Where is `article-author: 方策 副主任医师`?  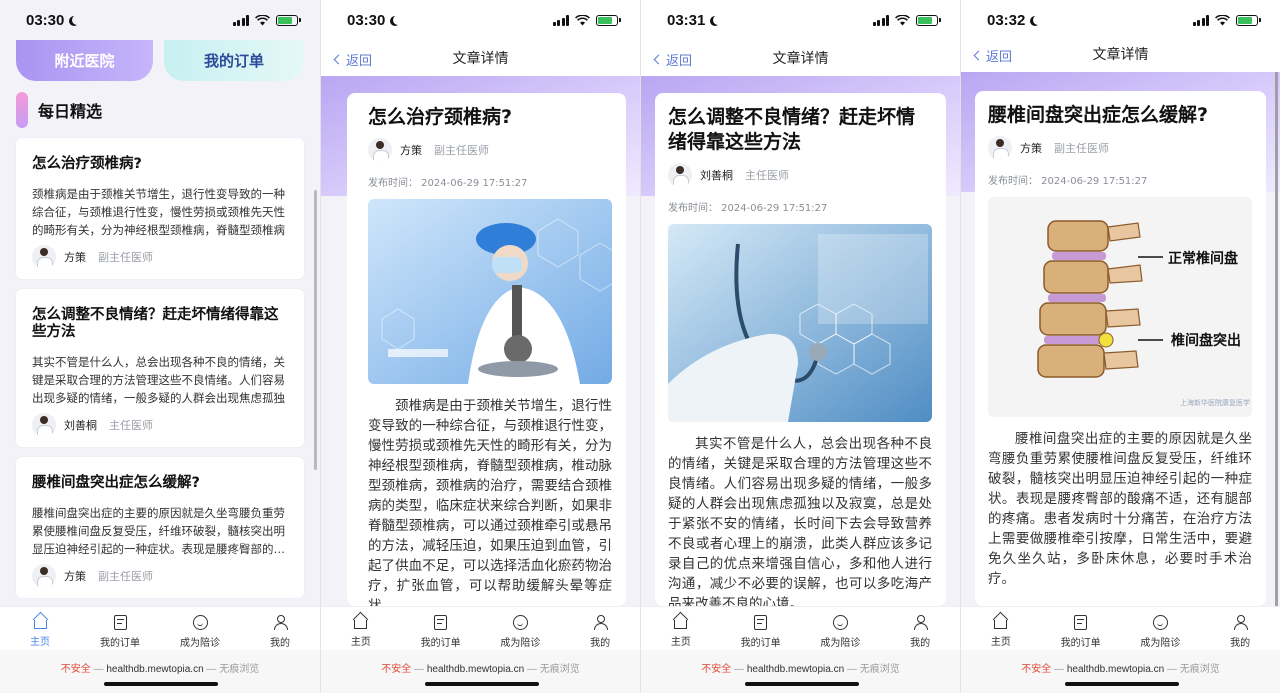 article-author: 方策 副主任医师 is located at coordinates (1120, 148).